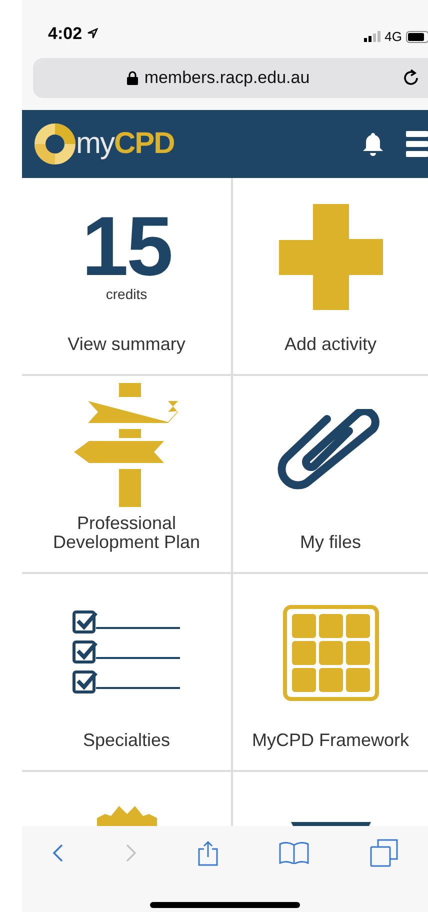  What do you see at coordinates (293, 853) in the screenshot?
I see `book-icon` at bounding box center [293, 853].